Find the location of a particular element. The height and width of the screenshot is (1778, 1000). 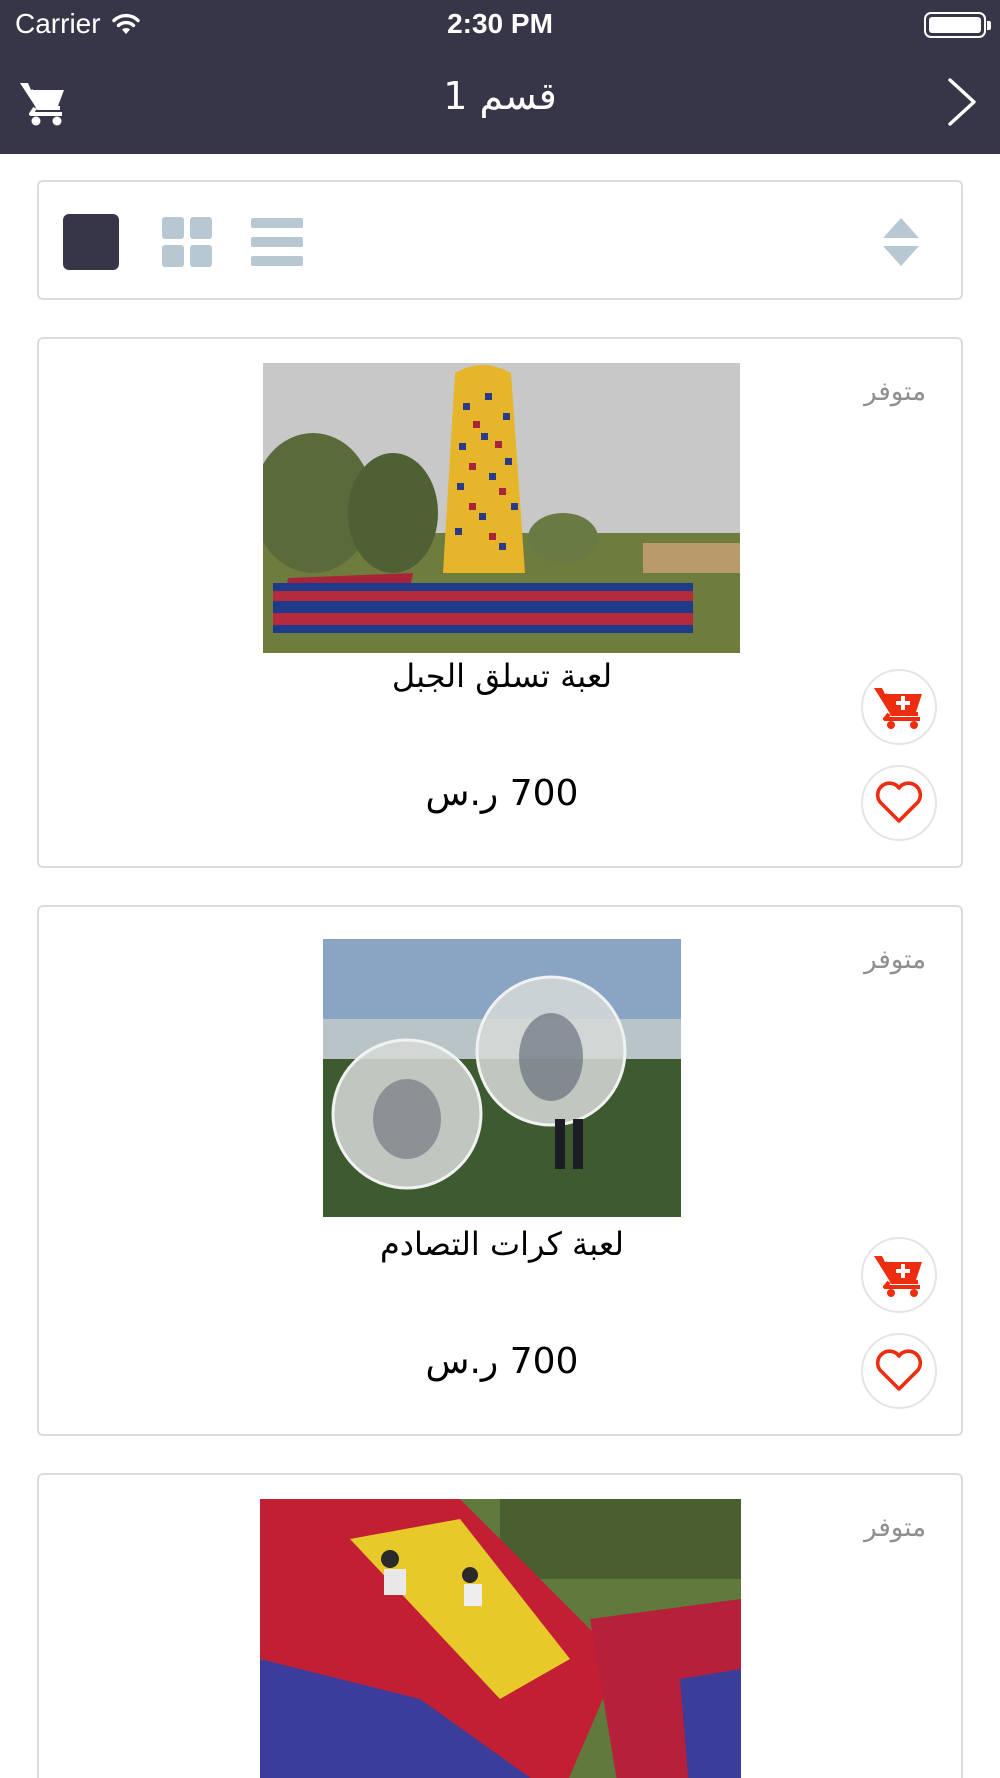

sort-arrows-icon is located at coordinates (901, 242).